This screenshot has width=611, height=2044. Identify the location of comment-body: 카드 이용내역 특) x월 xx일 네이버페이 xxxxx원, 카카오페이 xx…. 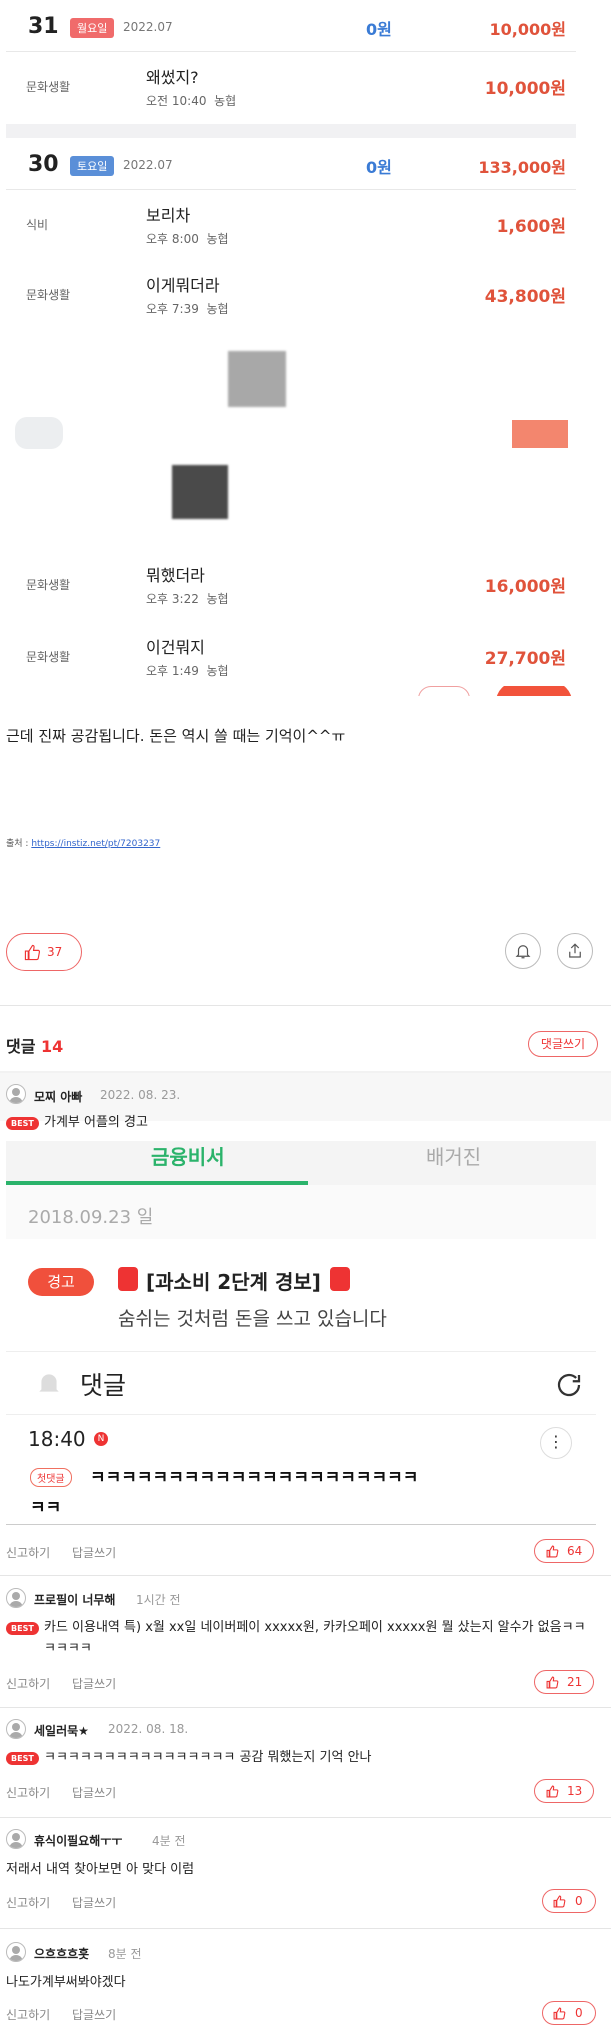
(315, 1638).